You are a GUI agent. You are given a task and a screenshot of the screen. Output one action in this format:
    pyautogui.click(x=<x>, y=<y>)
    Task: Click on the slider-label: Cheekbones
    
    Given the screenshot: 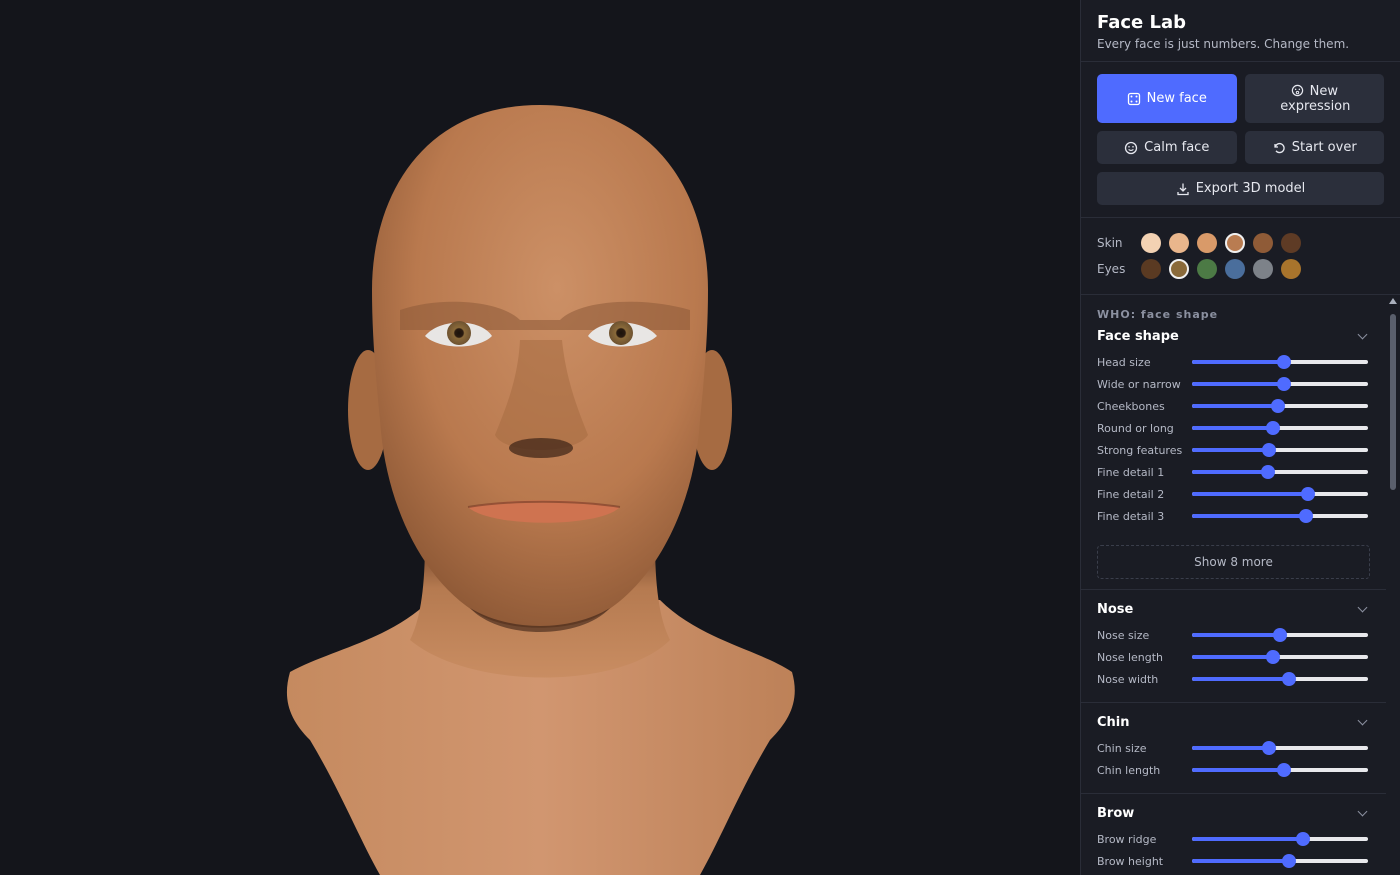 What is the action you would take?
    pyautogui.click(x=1131, y=406)
    